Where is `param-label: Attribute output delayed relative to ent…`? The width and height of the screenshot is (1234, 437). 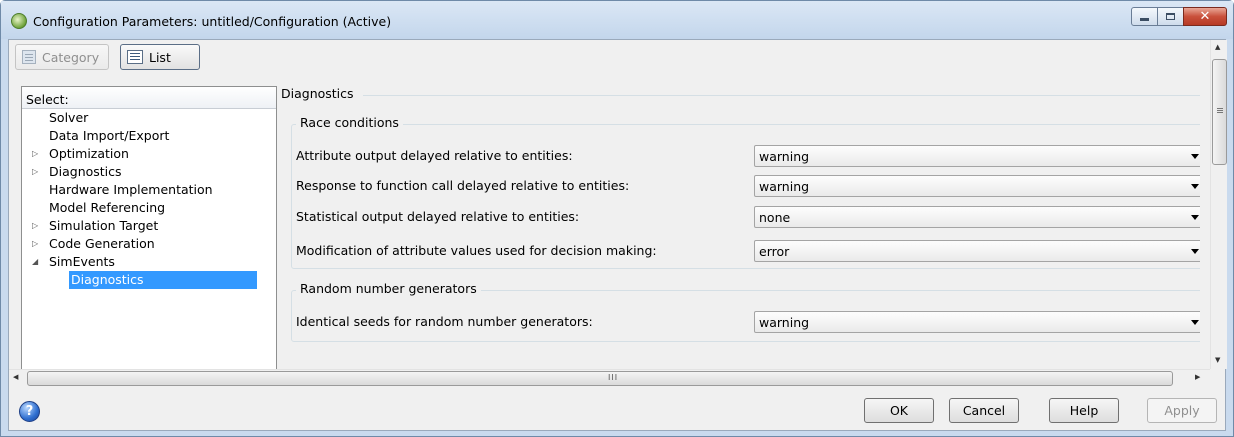
param-label: Attribute output delayed relative to ent… is located at coordinates (434, 155).